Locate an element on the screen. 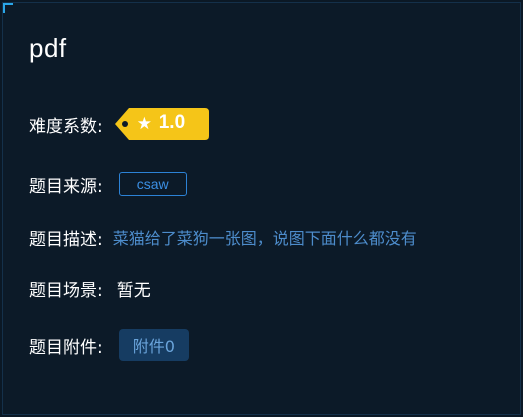 The width and height of the screenshot is (523, 417). scene-value: 暂无 is located at coordinates (133, 290).